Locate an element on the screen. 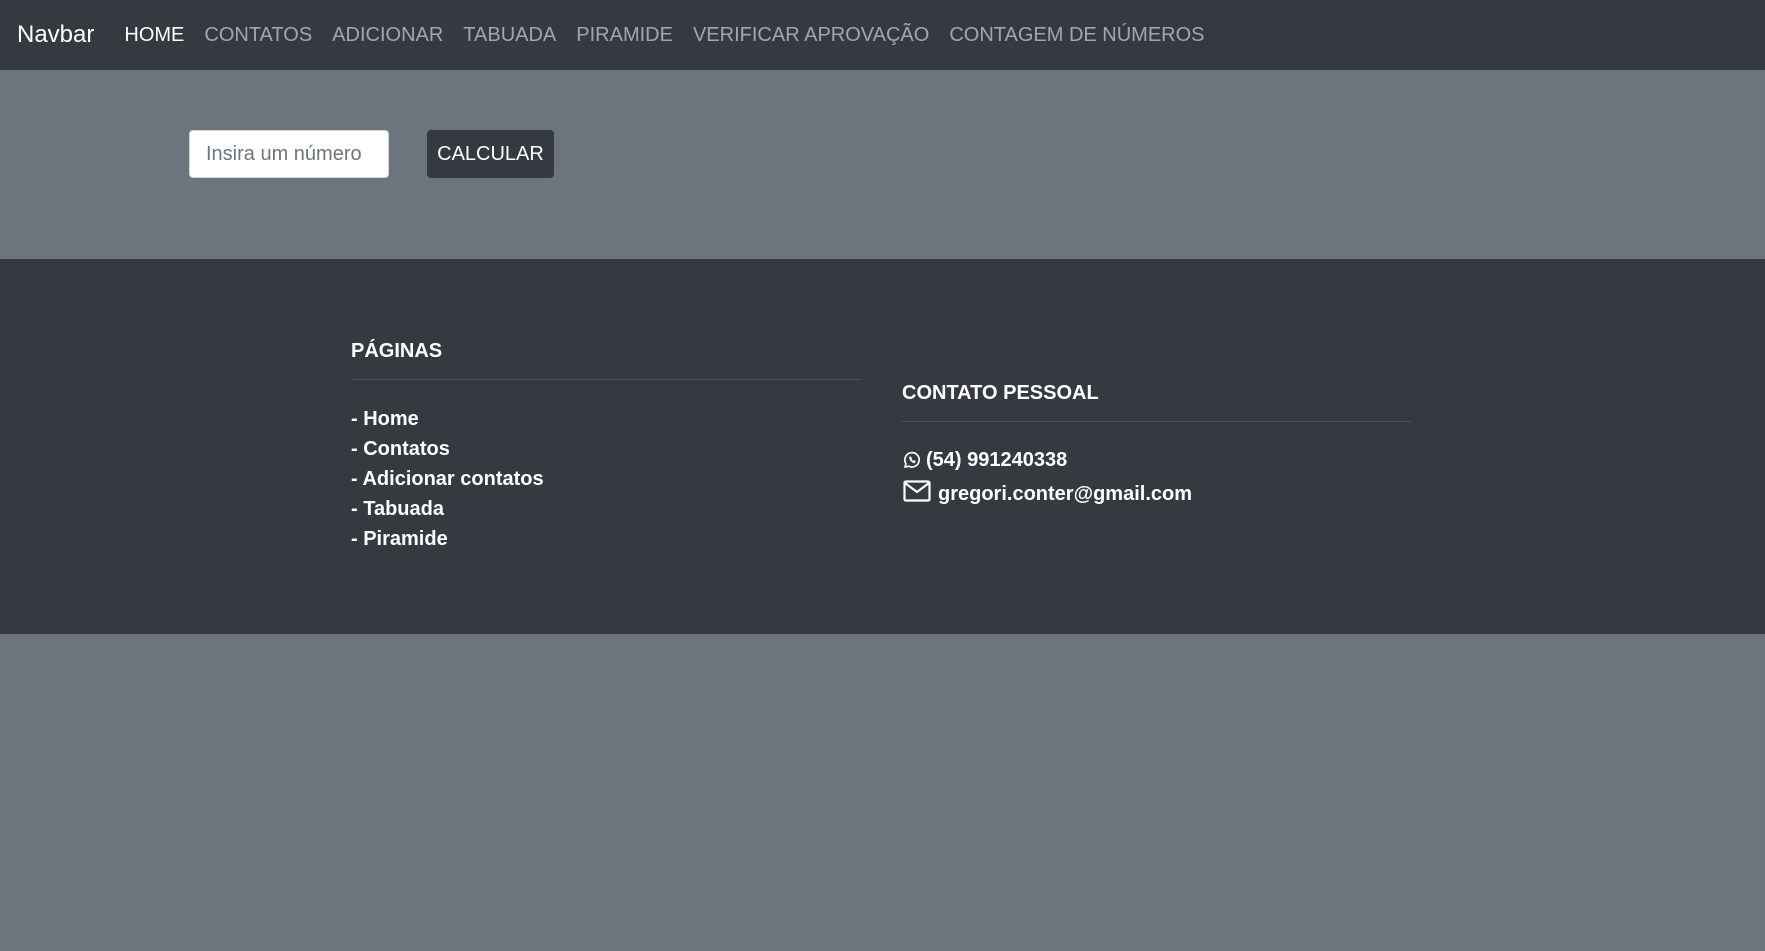 The width and height of the screenshot is (1765, 951). nav-link-tabuada: TABUADA is located at coordinates (509, 35).